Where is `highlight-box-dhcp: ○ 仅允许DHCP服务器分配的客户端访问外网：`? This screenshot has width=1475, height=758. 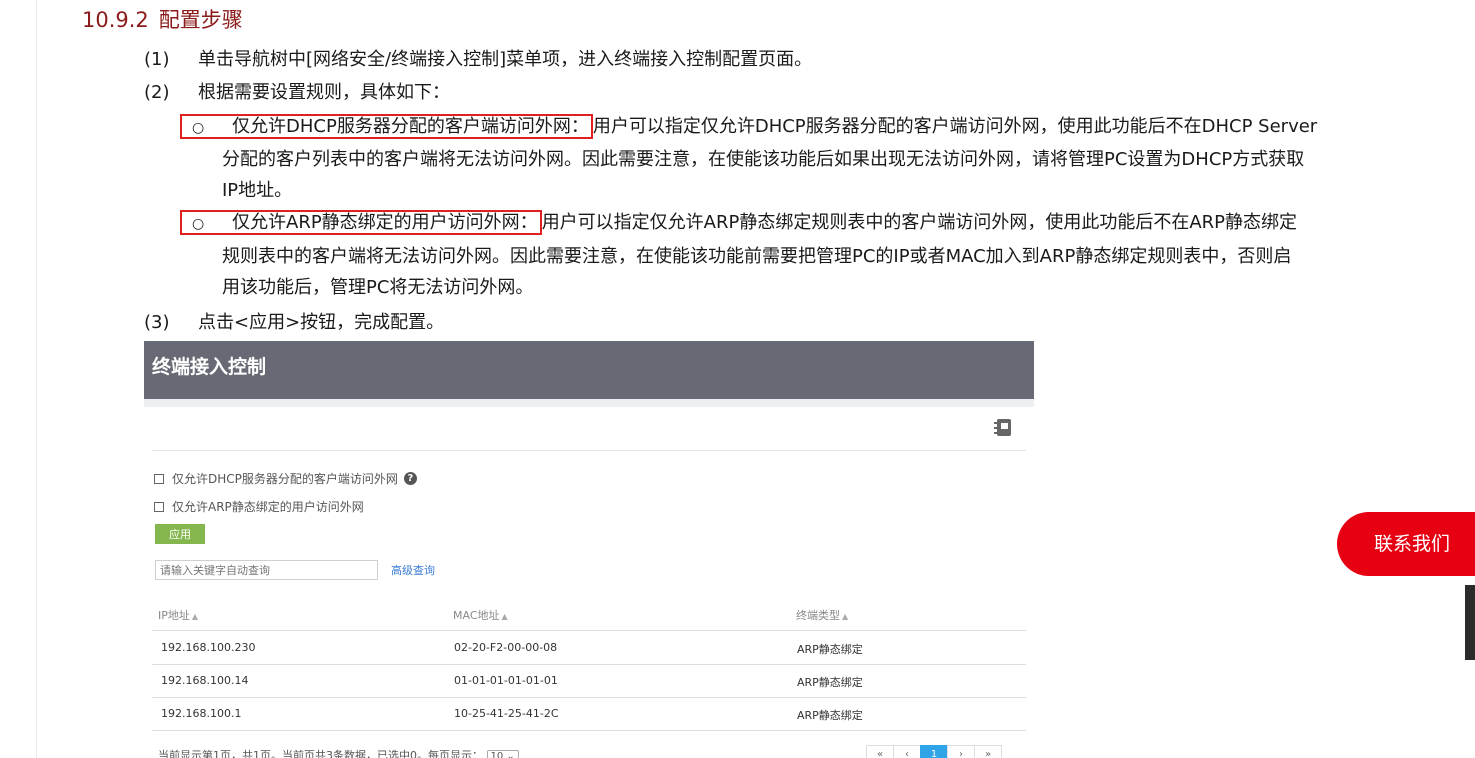
highlight-box-dhcp: ○ 仅允许DHCP服务器分配的客户端访问外网： is located at coordinates (386, 126).